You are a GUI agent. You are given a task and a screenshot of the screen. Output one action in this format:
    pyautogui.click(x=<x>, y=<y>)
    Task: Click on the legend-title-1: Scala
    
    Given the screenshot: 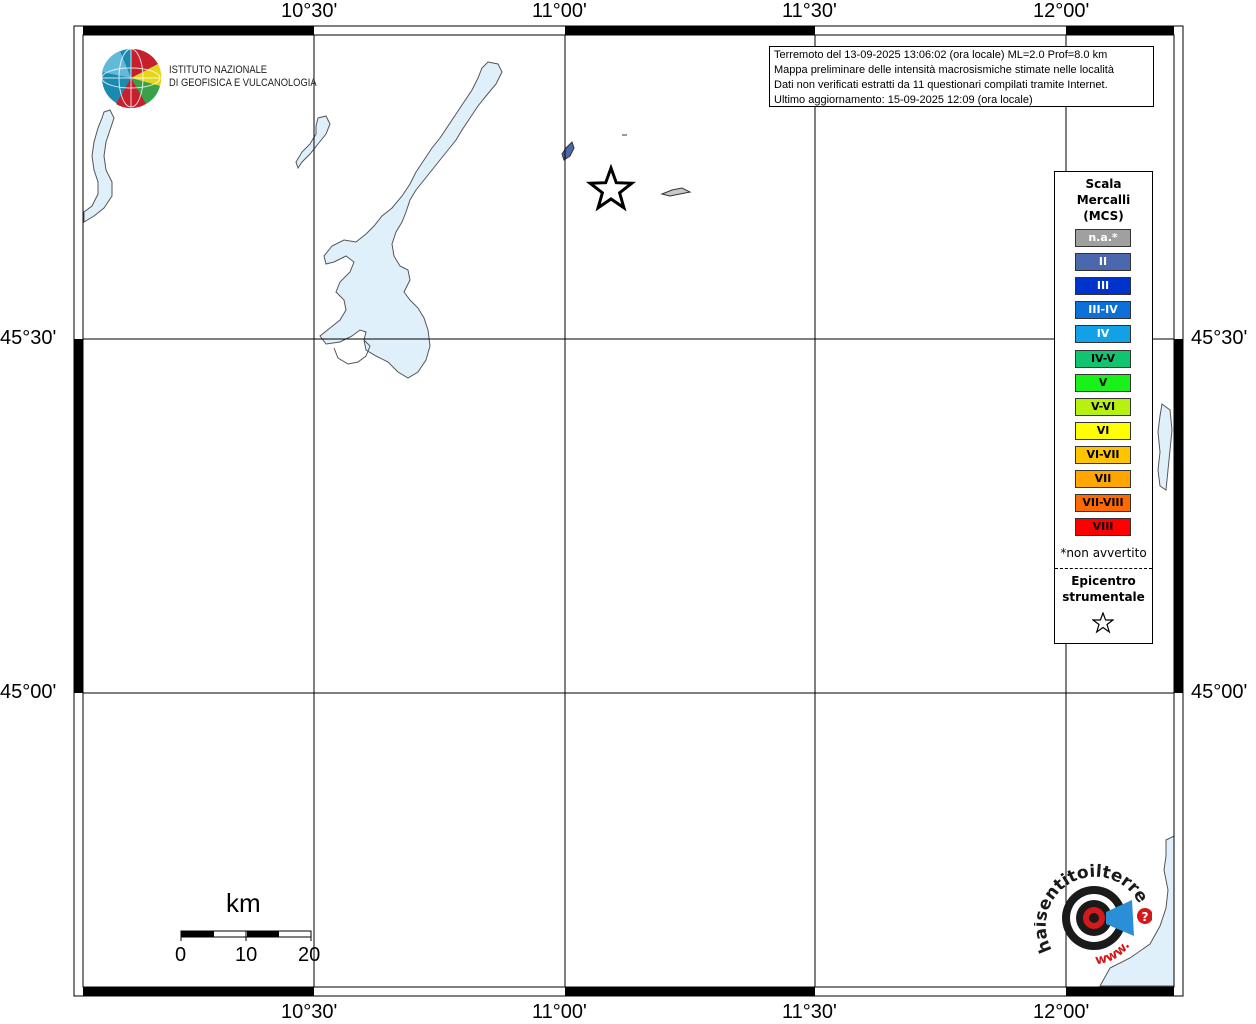 What is the action you would take?
    pyautogui.click(x=1103, y=184)
    